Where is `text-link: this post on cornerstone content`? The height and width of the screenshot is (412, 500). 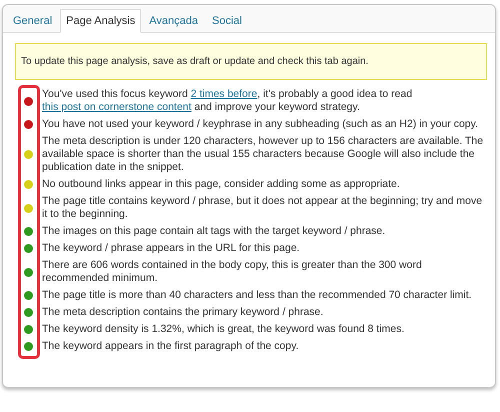 text-link: this post on cornerstone content is located at coordinates (117, 107).